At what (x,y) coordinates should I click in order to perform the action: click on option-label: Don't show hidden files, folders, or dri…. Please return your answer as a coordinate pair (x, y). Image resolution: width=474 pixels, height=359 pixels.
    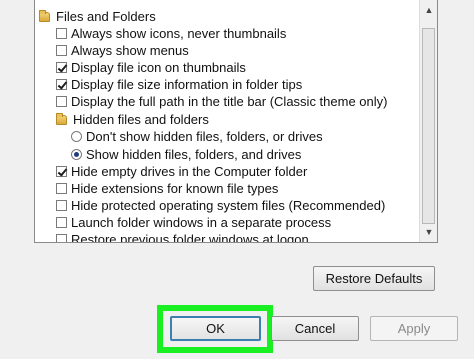
    Looking at the image, I should click on (204, 136).